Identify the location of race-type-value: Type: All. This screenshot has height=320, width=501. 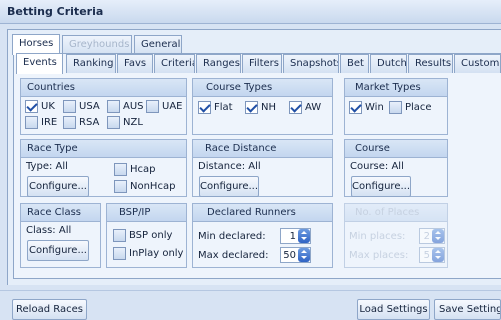
(47, 166).